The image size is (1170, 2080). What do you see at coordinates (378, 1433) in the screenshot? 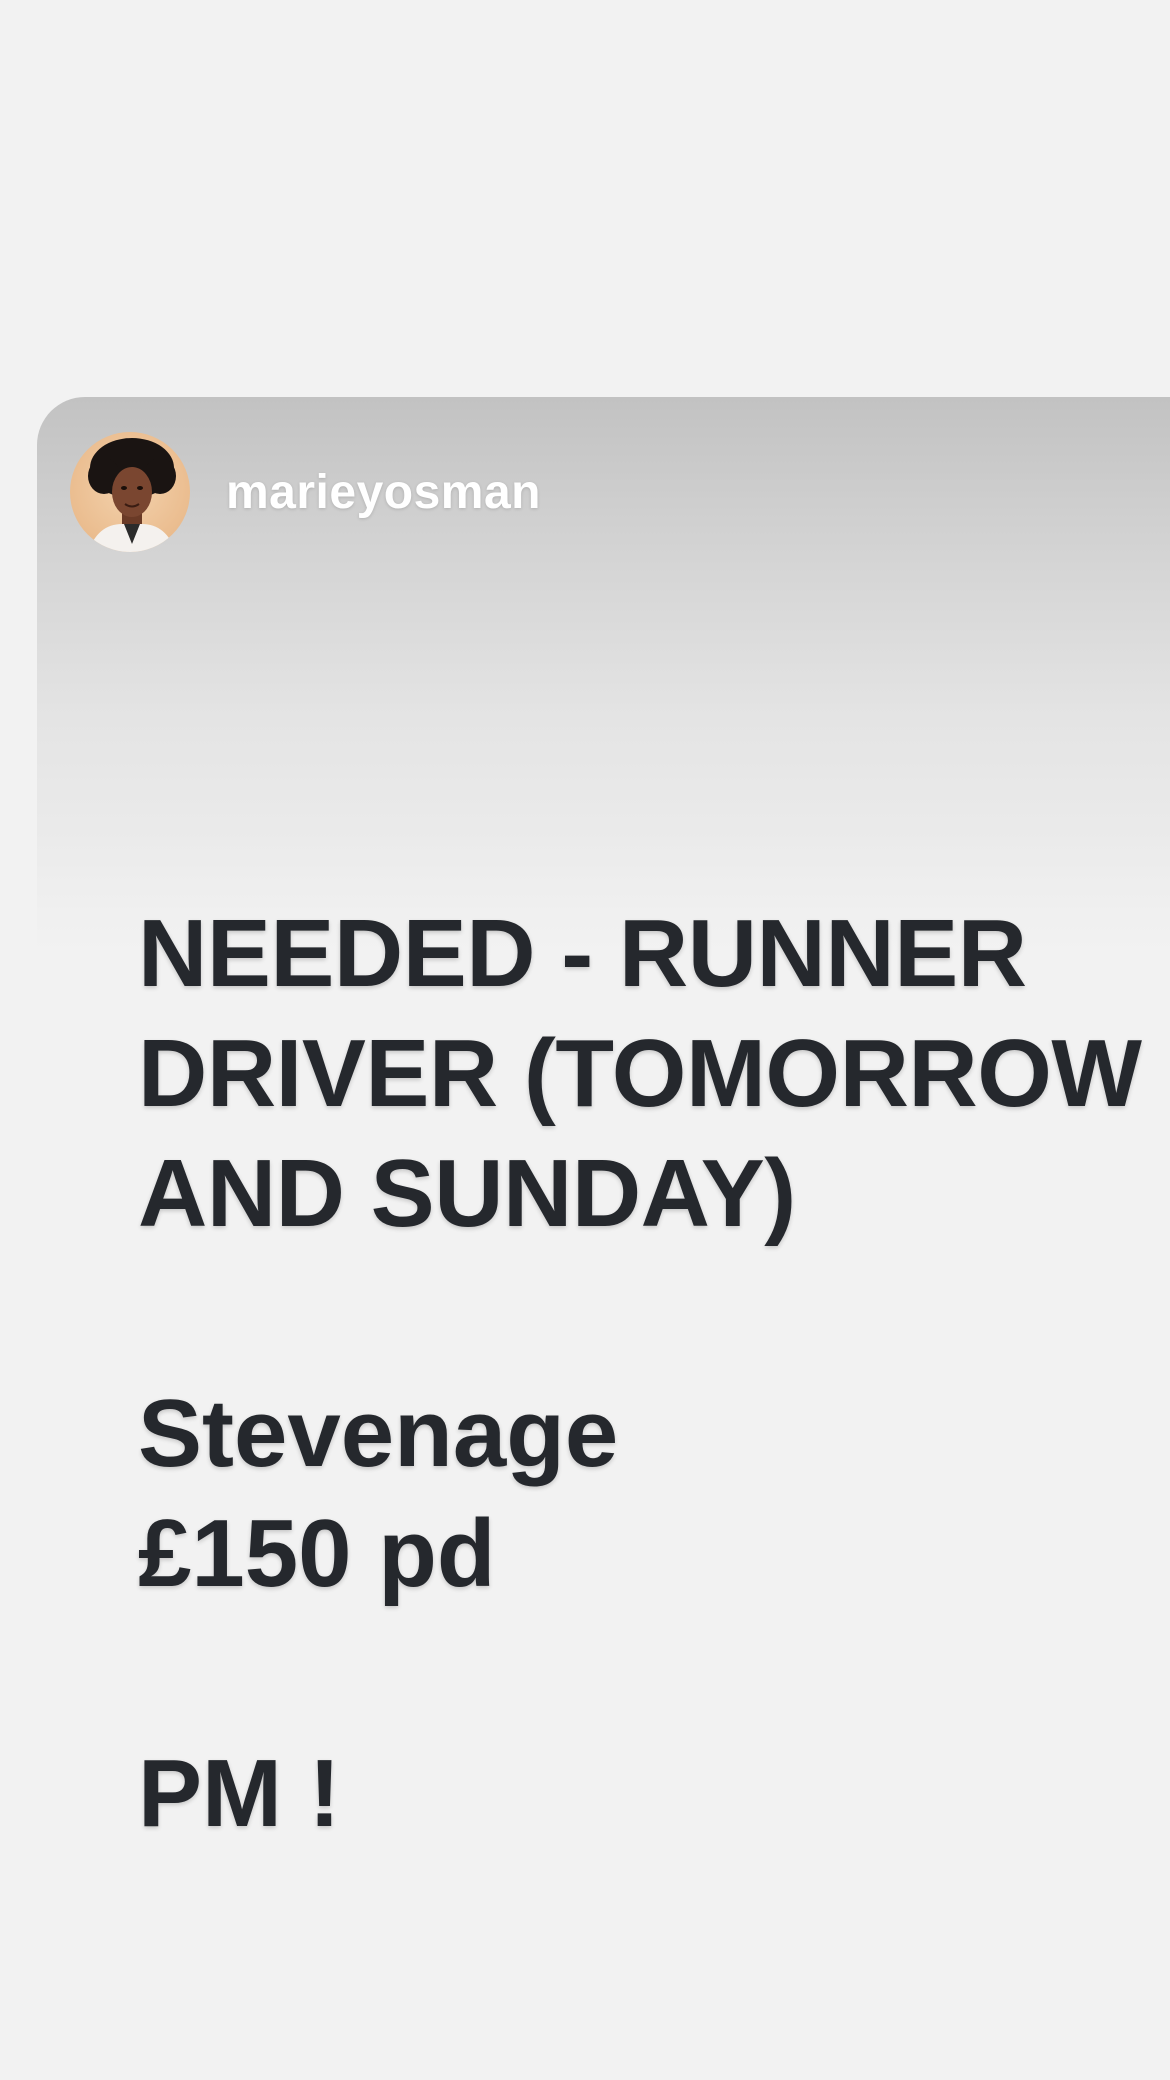
I see `location-text: Stevenage` at bounding box center [378, 1433].